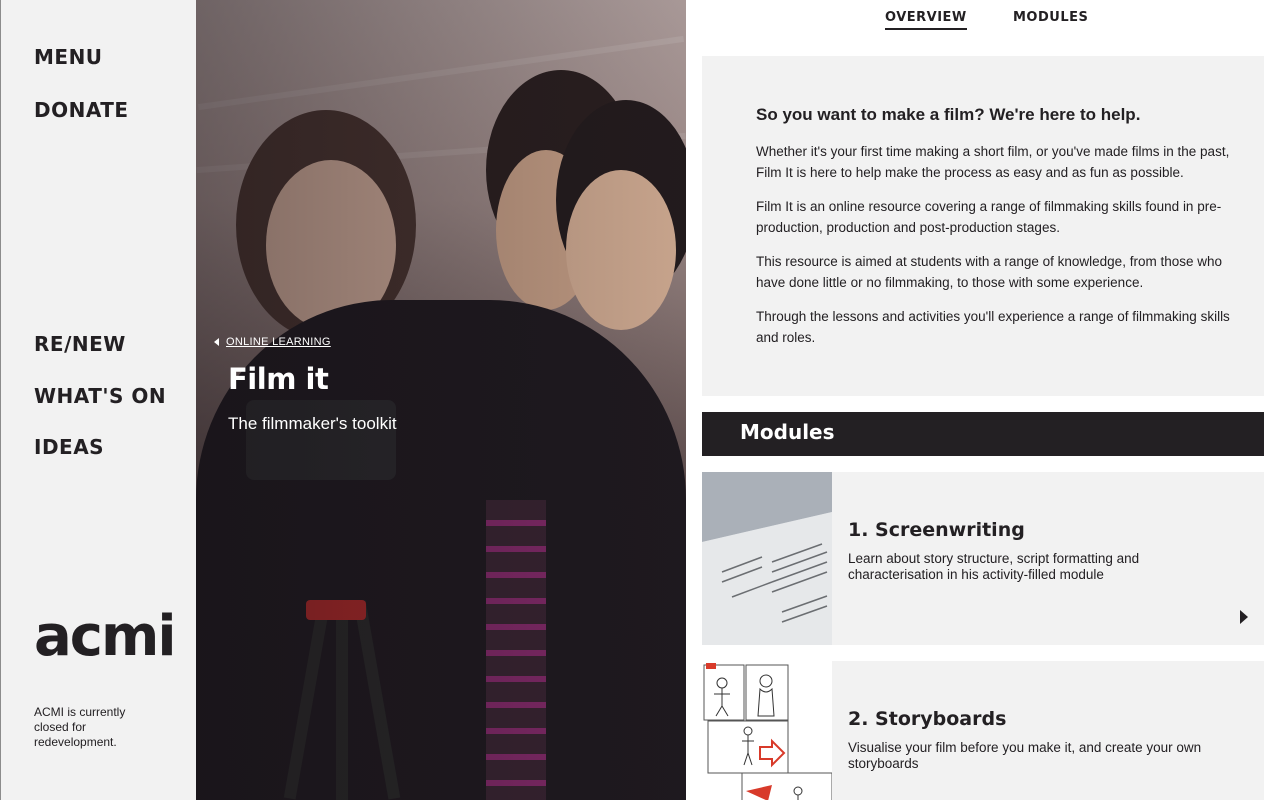  I want to click on modules-heading: Modules, so click(787, 432).